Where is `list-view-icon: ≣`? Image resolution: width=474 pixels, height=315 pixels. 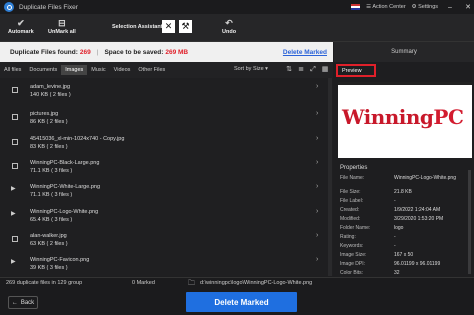 list-view-icon: ≣ is located at coordinates (301, 70).